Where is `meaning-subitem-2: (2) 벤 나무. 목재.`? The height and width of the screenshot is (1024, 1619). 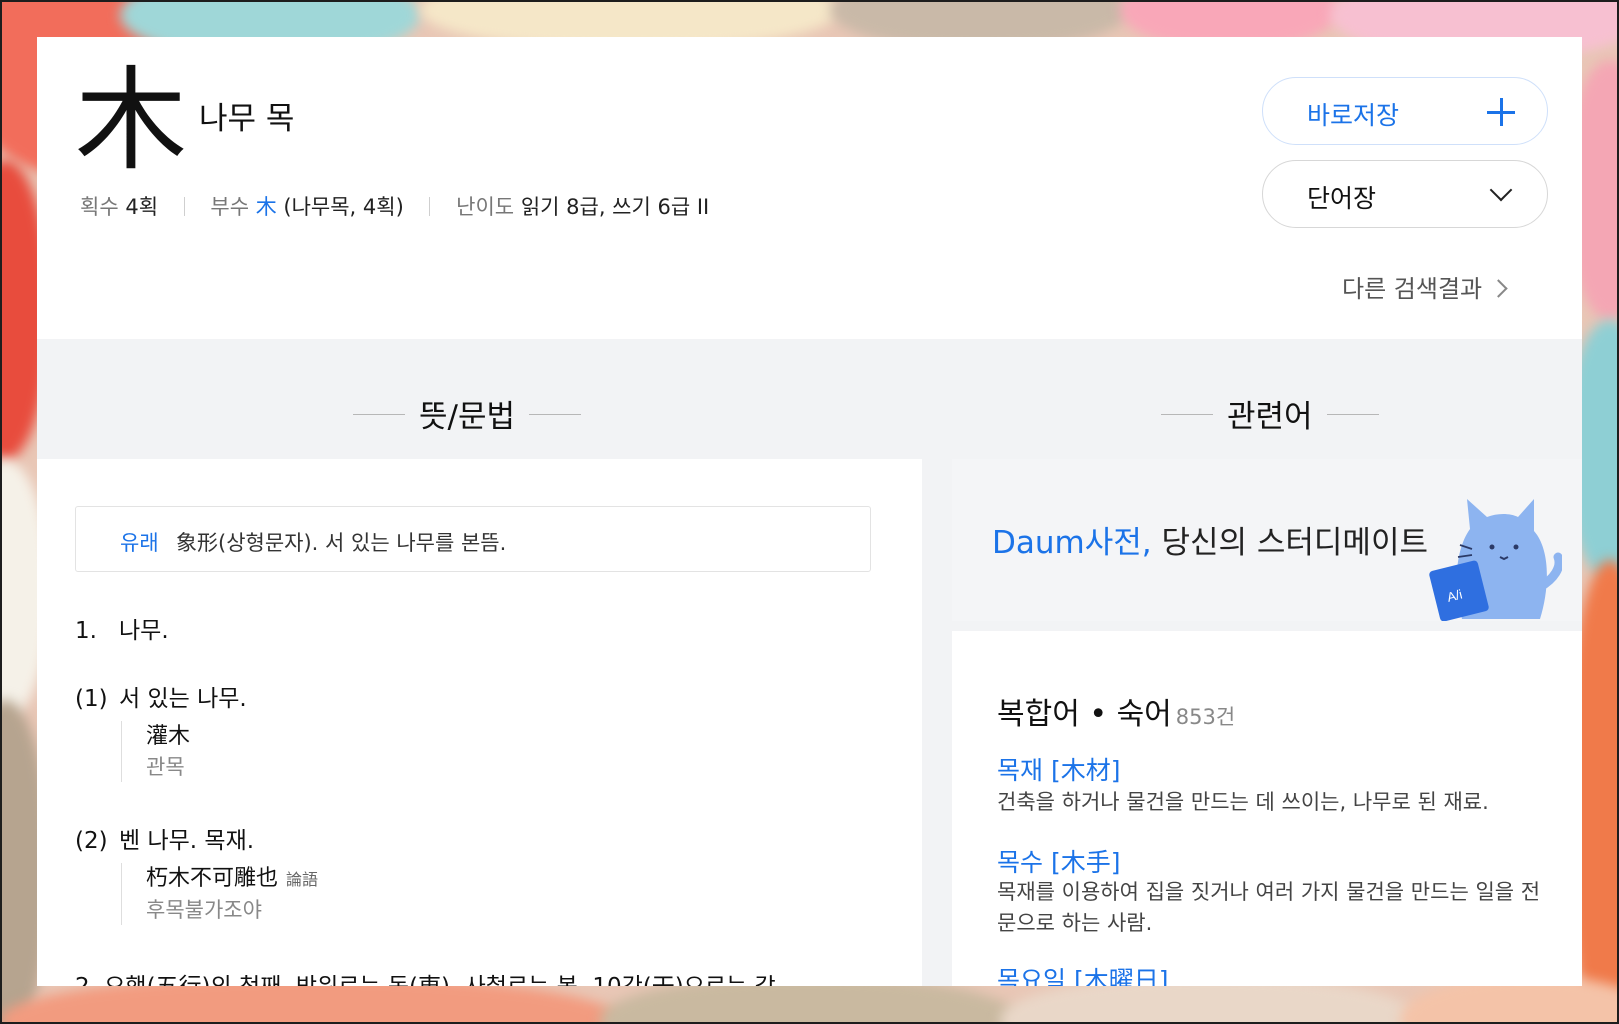 meaning-subitem-2: (2) 벤 나무. 목재. is located at coordinates (164, 838).